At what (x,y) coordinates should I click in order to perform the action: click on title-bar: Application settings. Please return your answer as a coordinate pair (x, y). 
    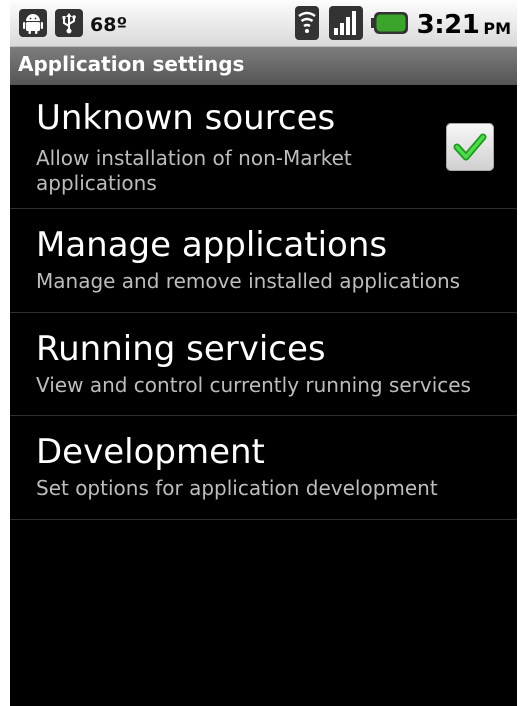
    Looking at the image, I should click on (263, 66).